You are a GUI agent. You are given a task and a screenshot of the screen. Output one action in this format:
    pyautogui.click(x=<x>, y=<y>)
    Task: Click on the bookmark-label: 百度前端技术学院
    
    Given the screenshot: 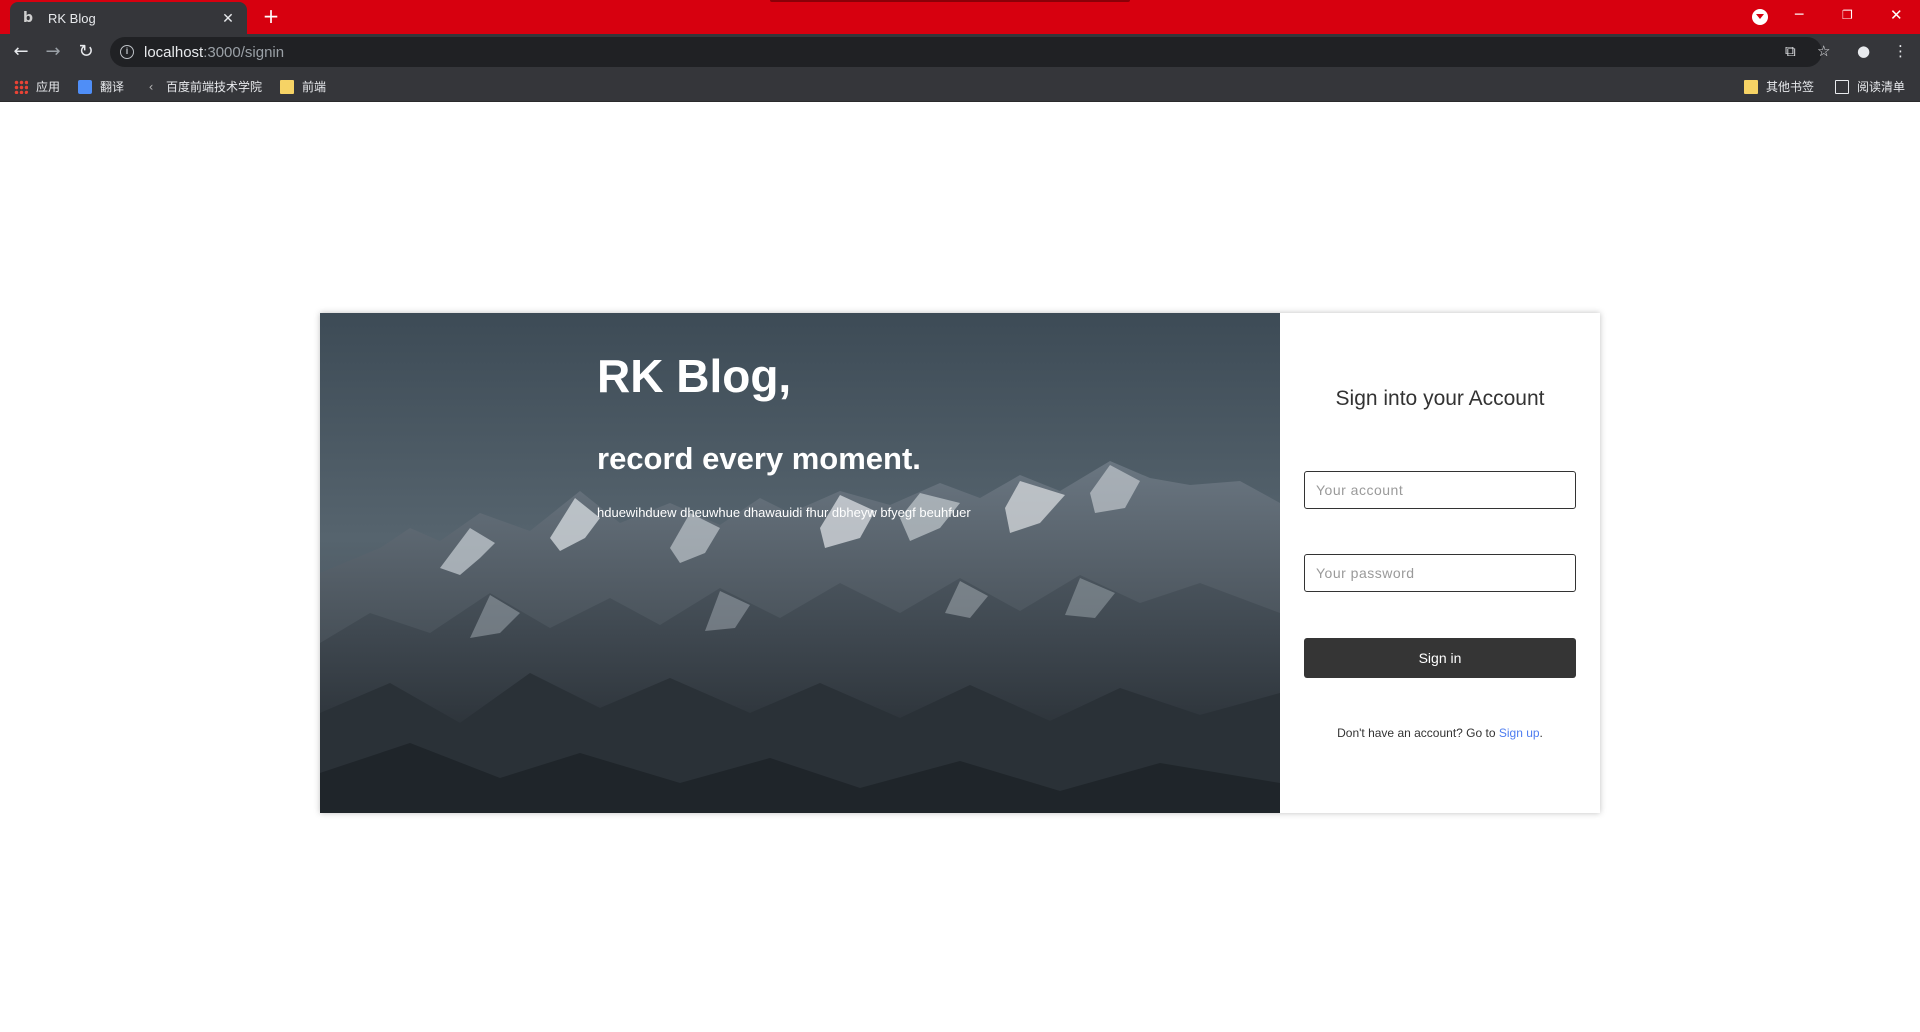 What is the action you would take?
    pyautogui.click(x=214, y=87)
    